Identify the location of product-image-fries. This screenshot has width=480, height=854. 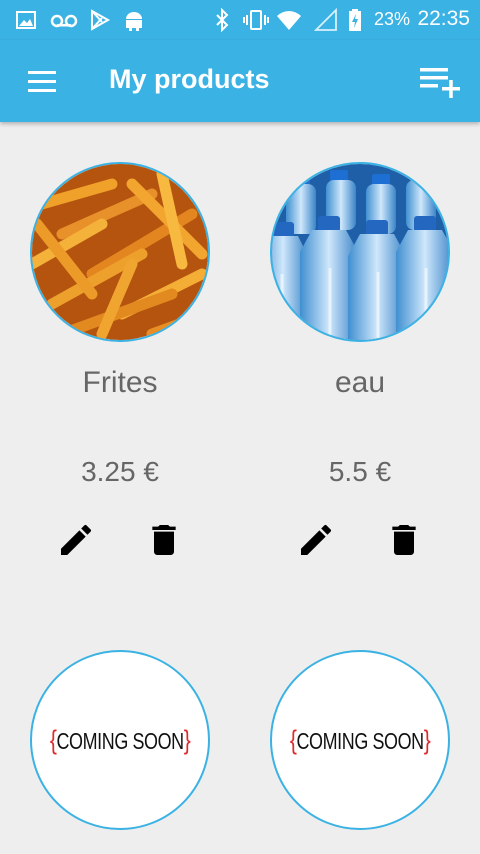
(120, 252).